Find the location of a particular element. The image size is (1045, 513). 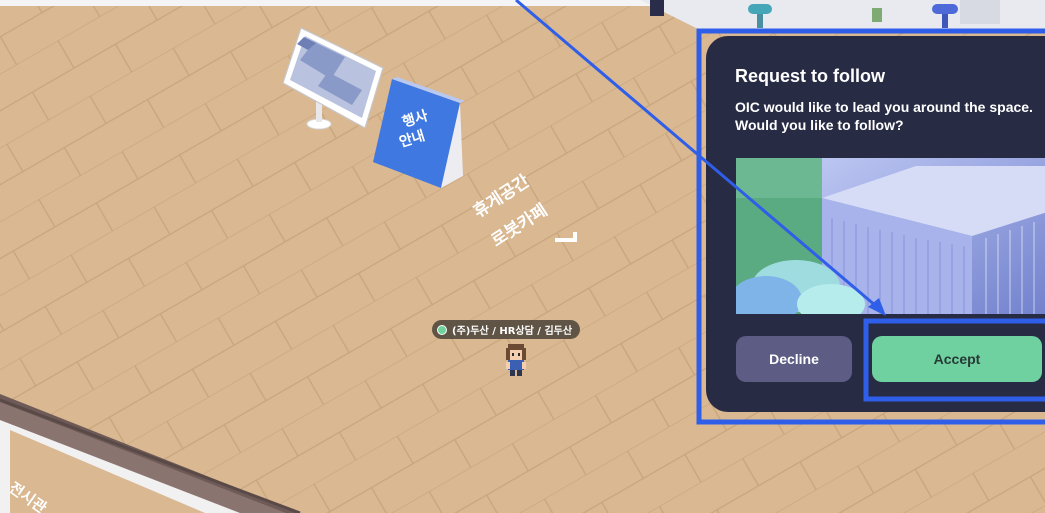

building-illustration is located at coordinates (890, 236).